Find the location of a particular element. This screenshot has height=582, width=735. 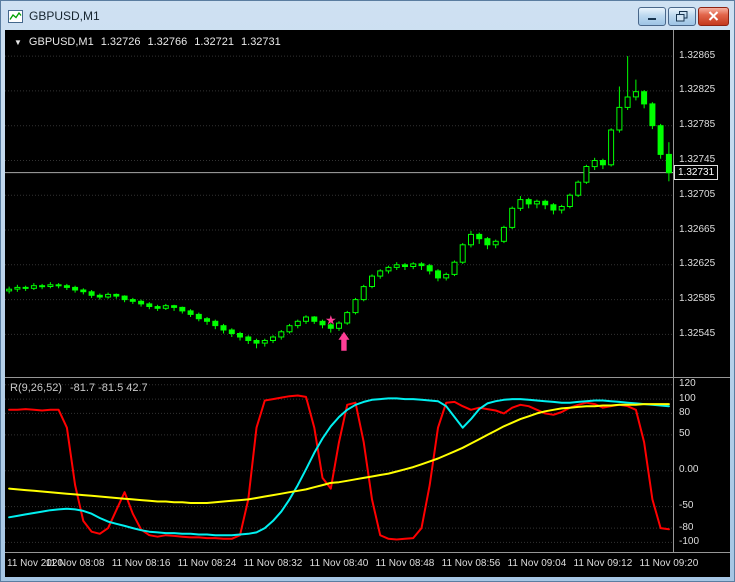

indicator-axis-label: 80 is located at coordinates (685, 412).